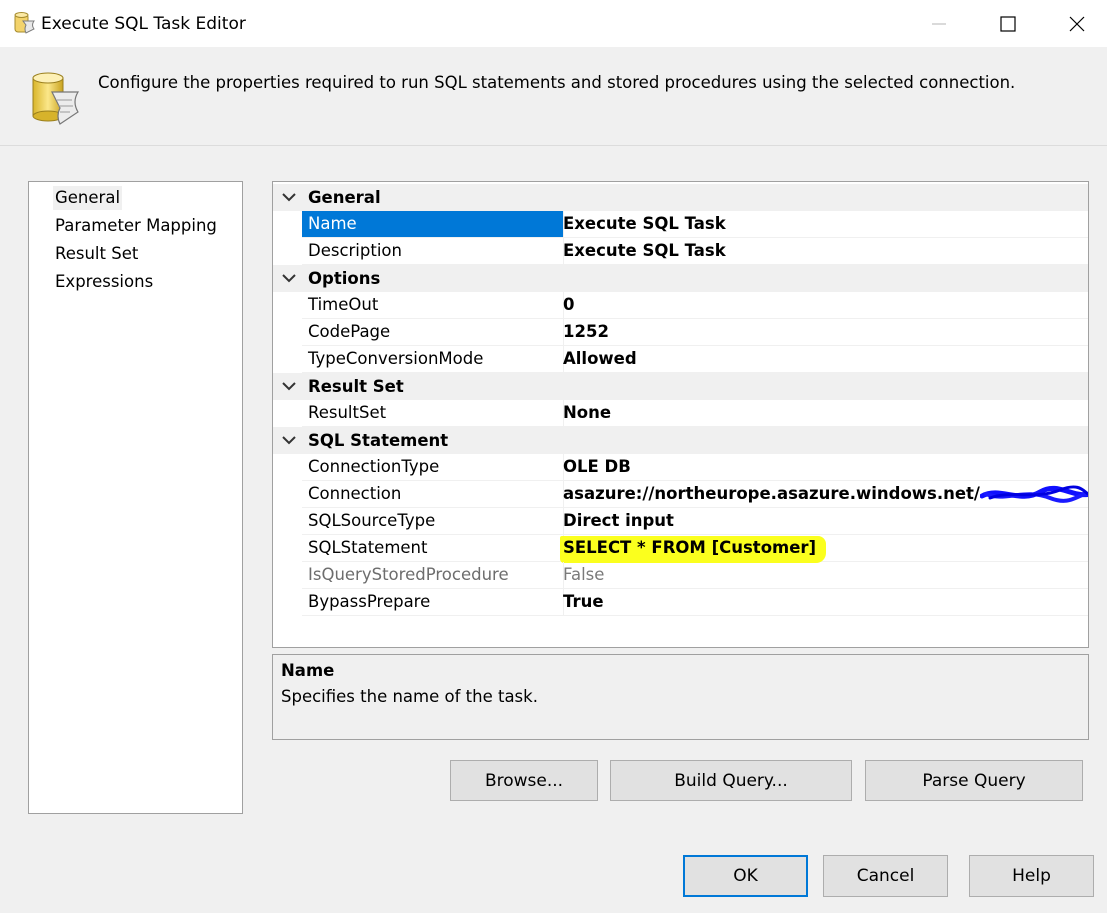  Describe the element at coordinates (824, 305) in the screenshot. I see `property-value: 0` at that location.